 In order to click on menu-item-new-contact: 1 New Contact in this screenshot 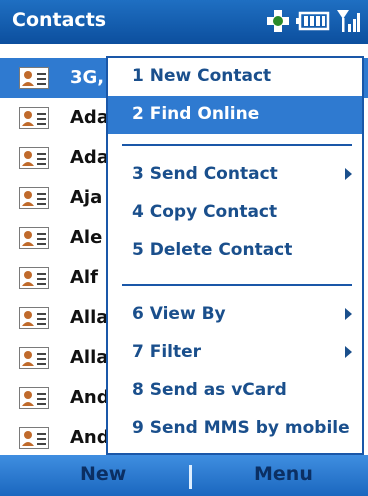, I will do `click(235, 77)`.